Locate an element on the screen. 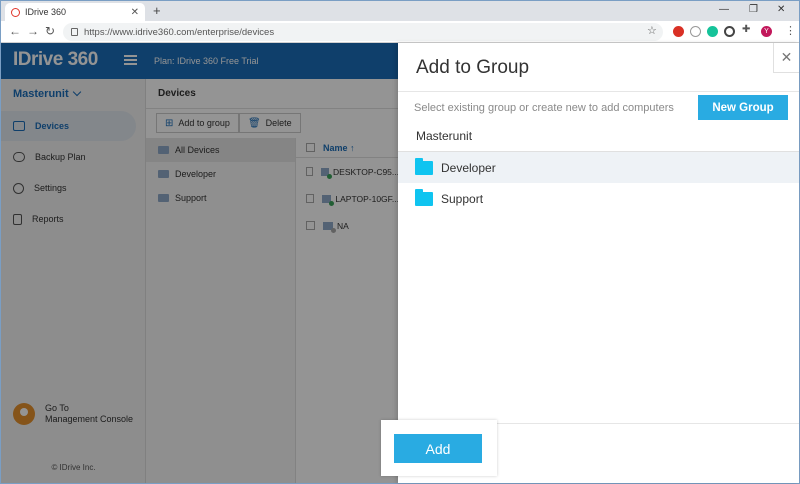 This screenshot has width=800, height=484. minimize-icon: — is located at coordinates (724, 9).